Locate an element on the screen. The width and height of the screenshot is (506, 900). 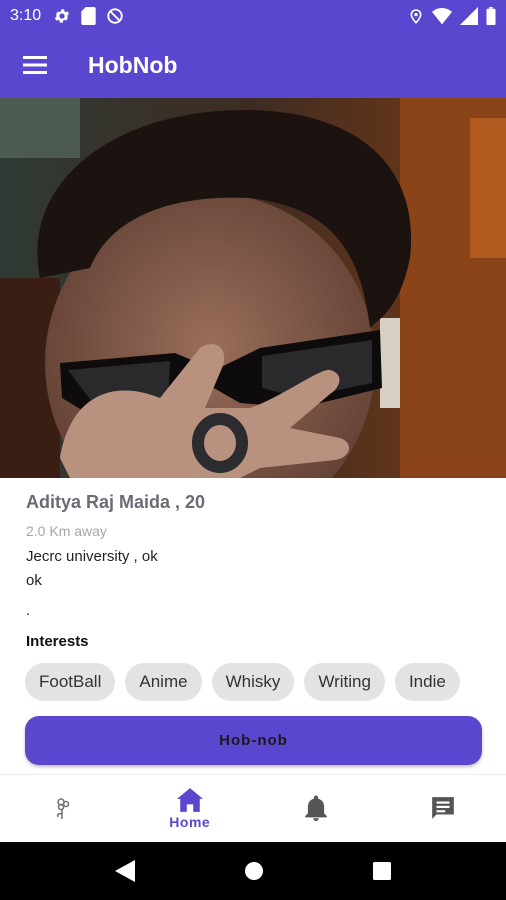
hob-nob-button: Hob-nob is located at coordinates (253, 740).